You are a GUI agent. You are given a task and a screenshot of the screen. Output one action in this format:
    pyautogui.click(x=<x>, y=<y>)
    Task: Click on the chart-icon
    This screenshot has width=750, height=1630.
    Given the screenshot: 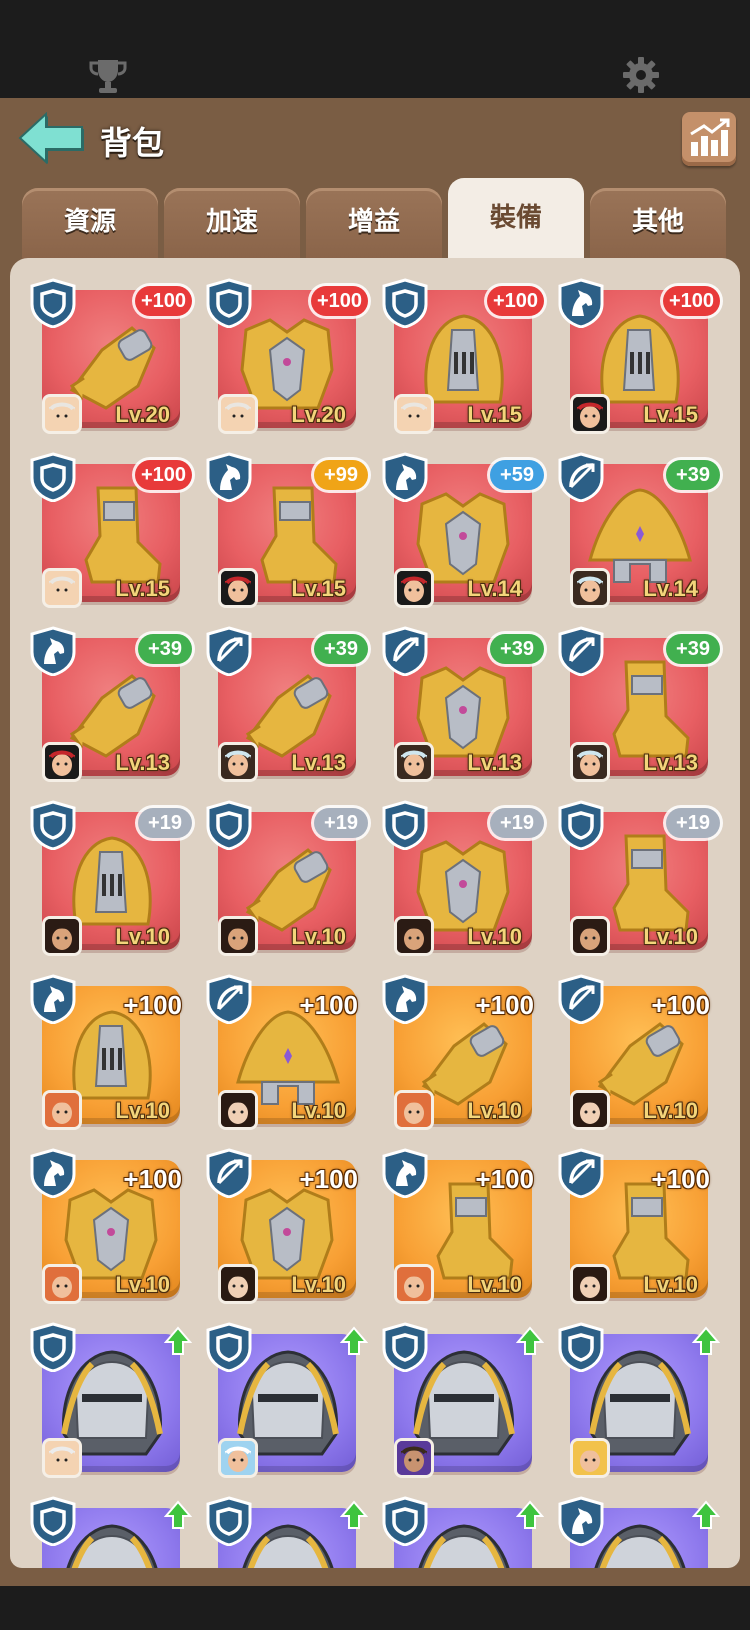 What is the action you would take?
    pyautogui.click(x=710, y=137)
    